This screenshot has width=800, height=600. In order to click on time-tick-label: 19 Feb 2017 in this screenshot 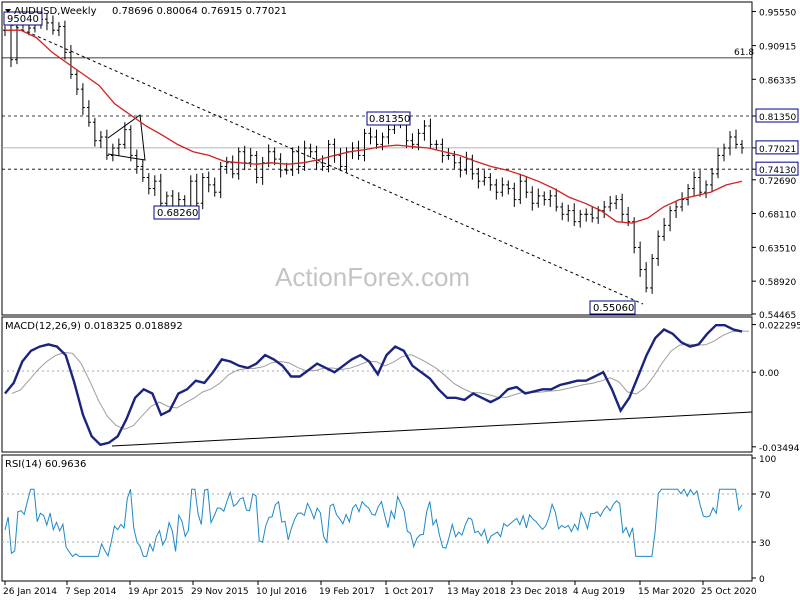, I will do `click(347, 592)`.